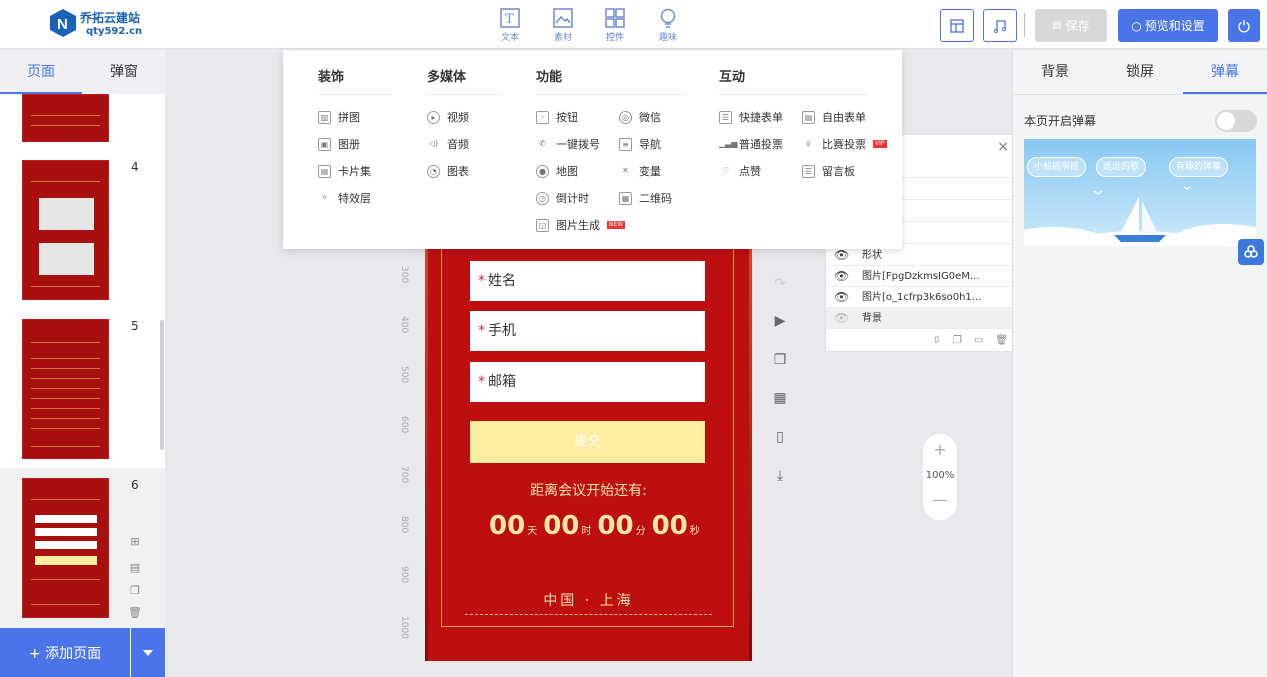 The width and height of the screenshot is (1267, 677). I want to click on logo-subtitle: qty592.cn, so click(114, 31).